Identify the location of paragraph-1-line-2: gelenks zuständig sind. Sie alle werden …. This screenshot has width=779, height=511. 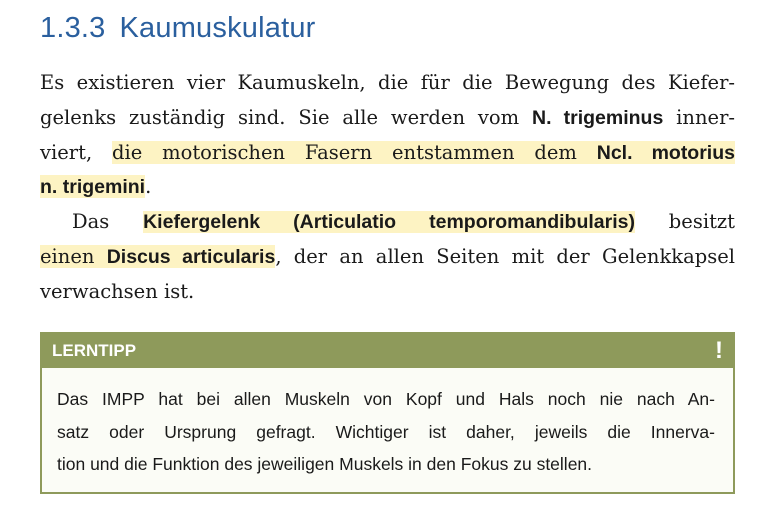
(387, 118).